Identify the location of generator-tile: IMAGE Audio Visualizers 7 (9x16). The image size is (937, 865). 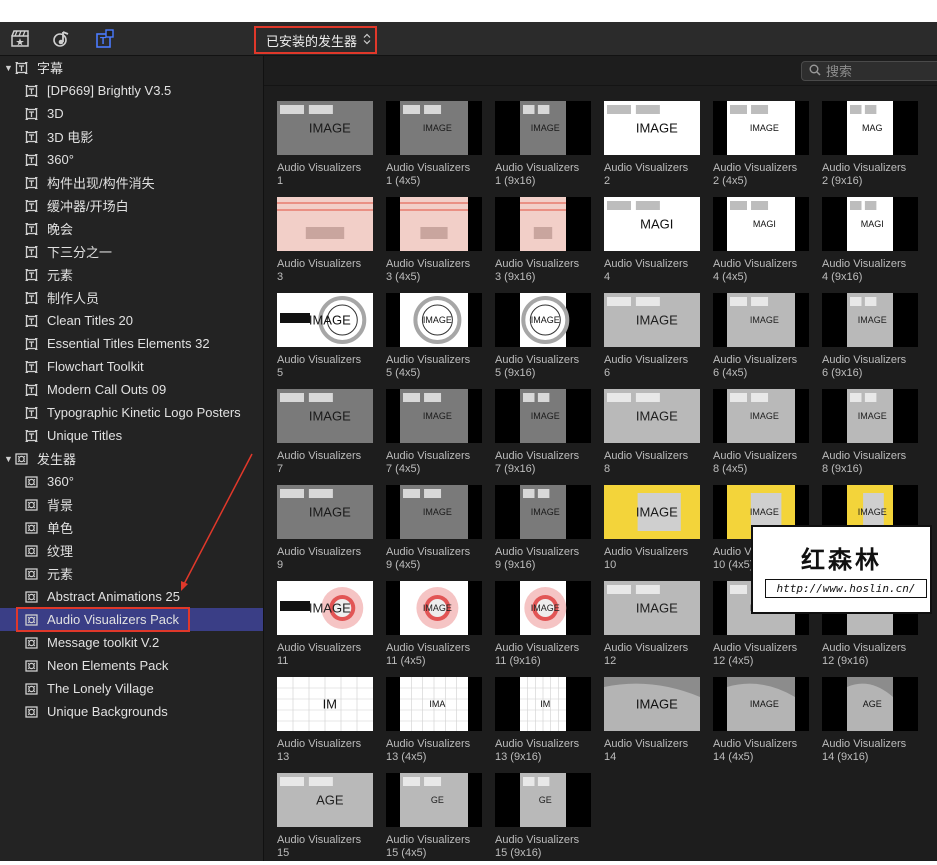
(545, 435).